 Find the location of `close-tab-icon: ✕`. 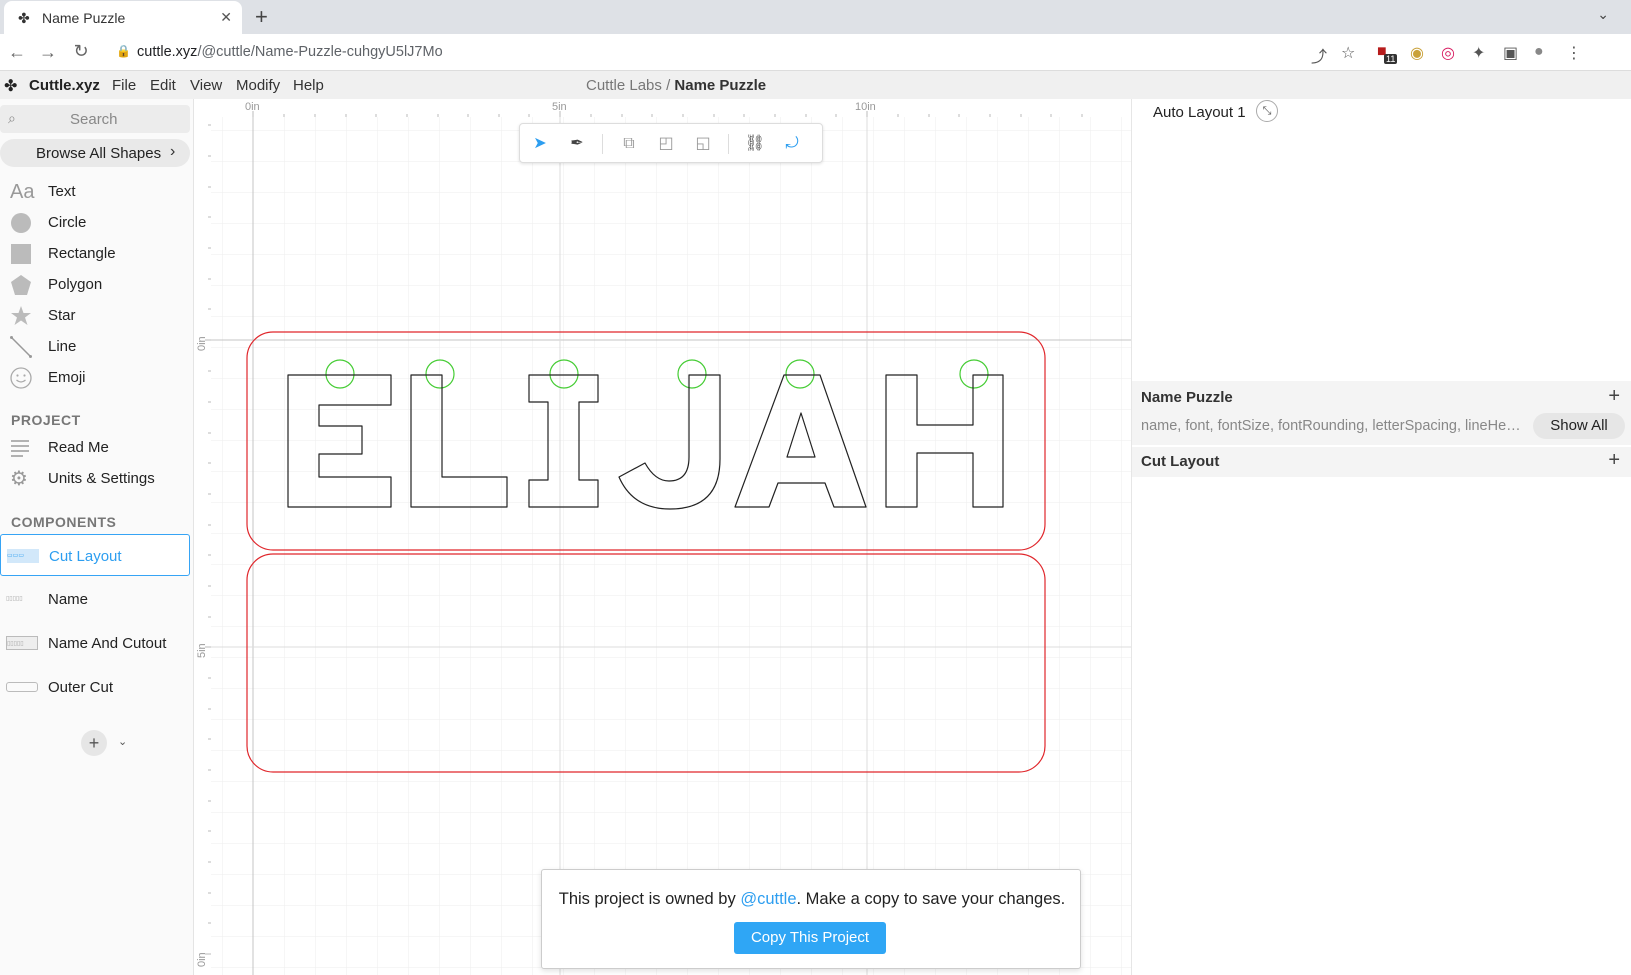

close-tab-icon: ✕ is located at coordinates (226, 17).